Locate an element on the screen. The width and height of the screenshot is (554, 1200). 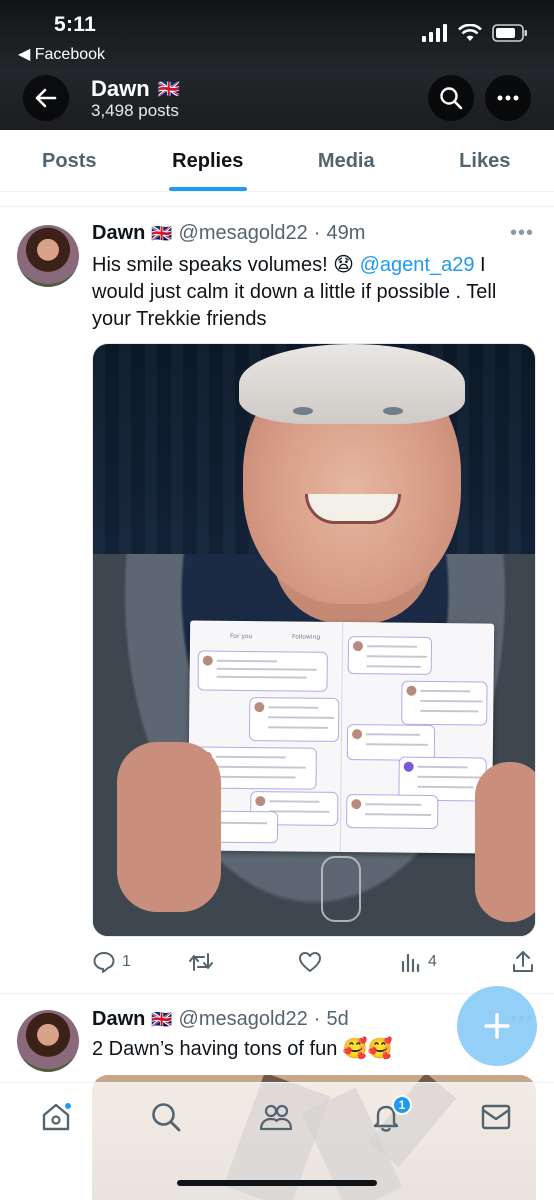
profile-tabs: Posts Replies Media Likes is located at coordinates (277, 161).